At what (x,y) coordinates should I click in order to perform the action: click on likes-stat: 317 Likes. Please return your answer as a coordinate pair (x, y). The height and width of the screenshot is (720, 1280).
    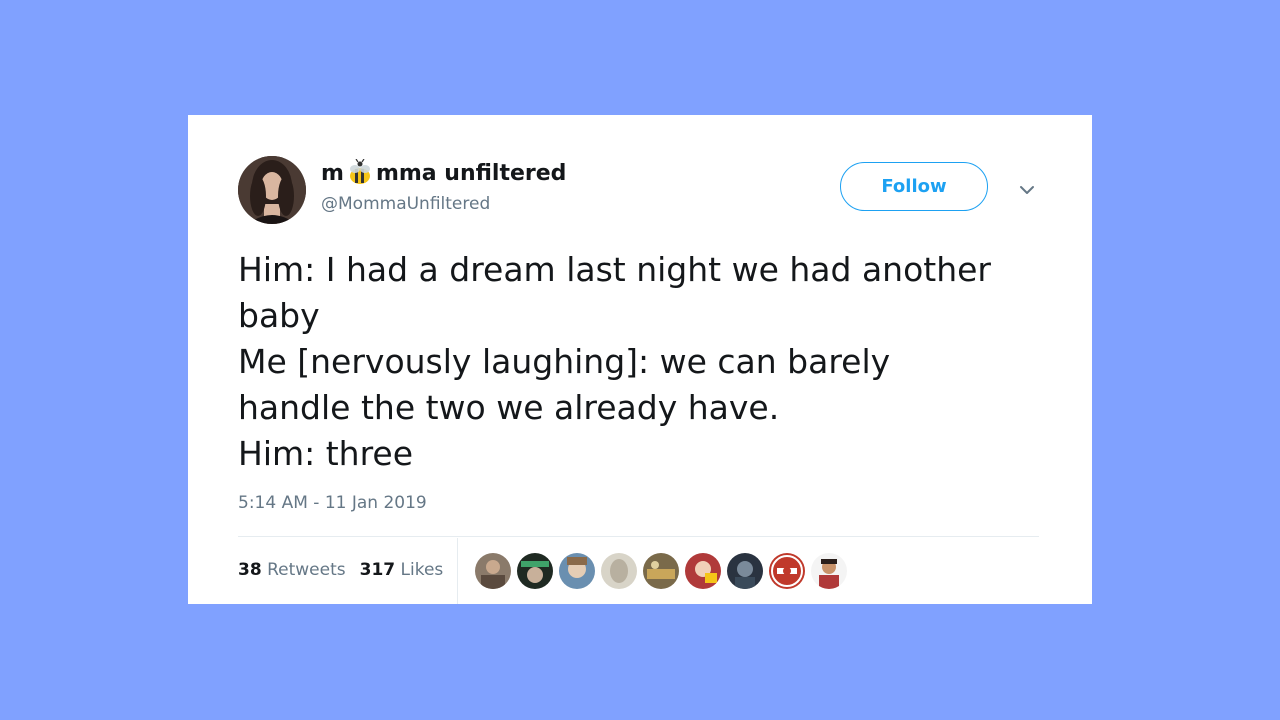
    Looking at the image, I should click on (402, 570).